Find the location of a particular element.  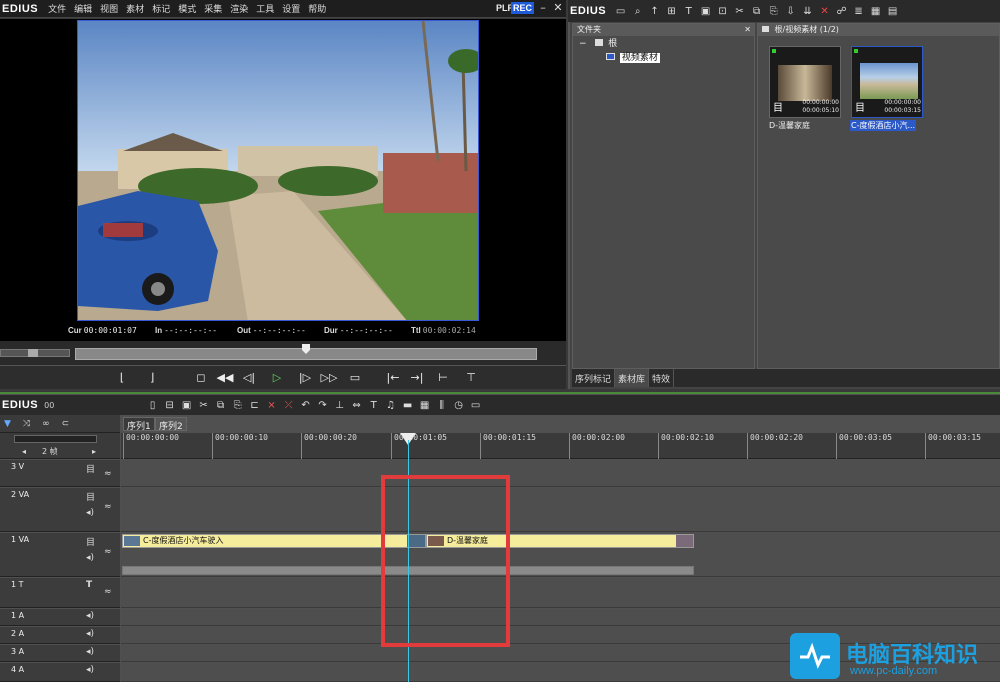

step-back-icon: ◁| is located at coordinates (249, 378).